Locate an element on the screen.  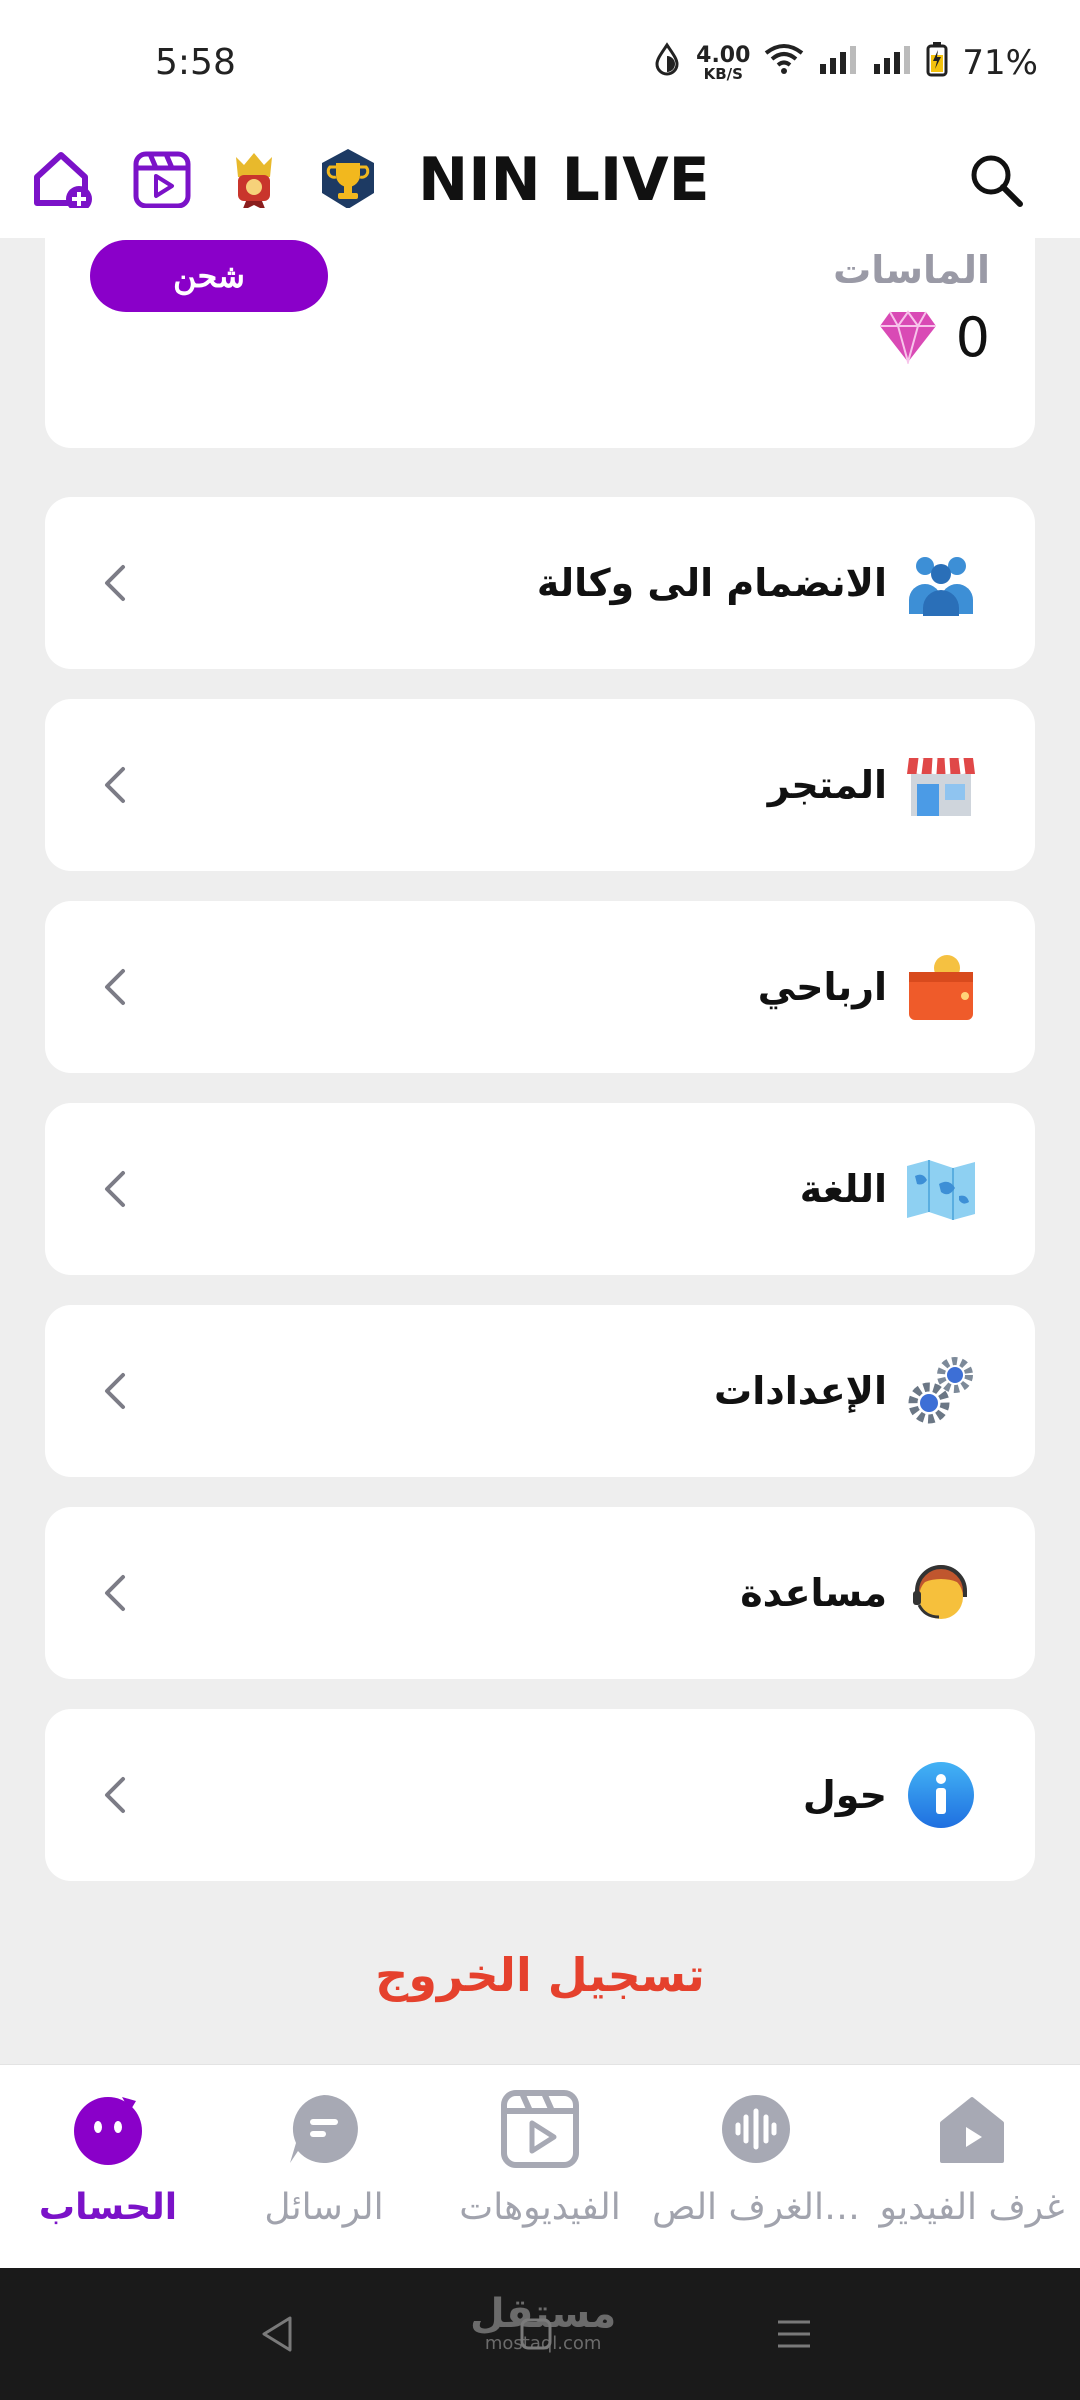
battery-charging-icon is located at coordinates (937, 63).